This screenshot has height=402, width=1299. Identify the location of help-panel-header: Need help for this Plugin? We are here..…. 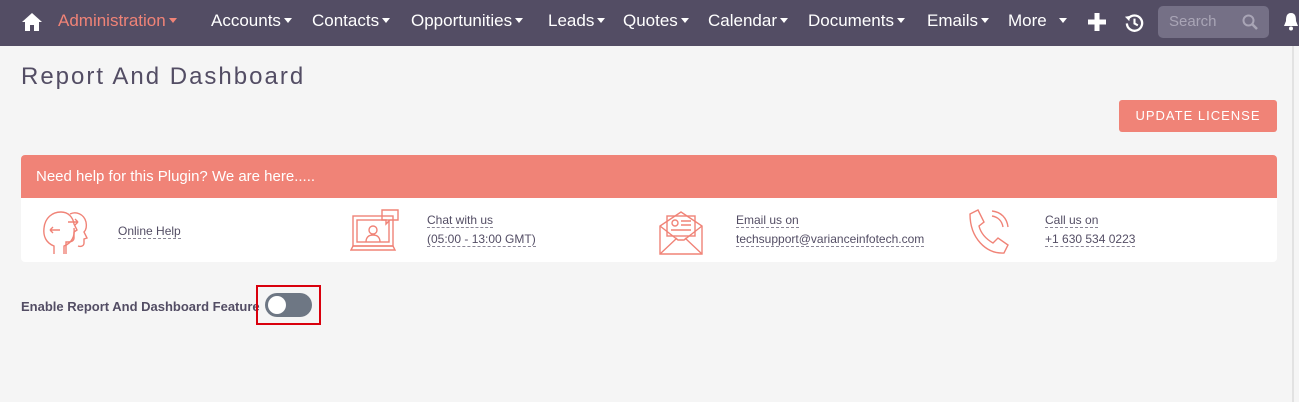
(649, 176).